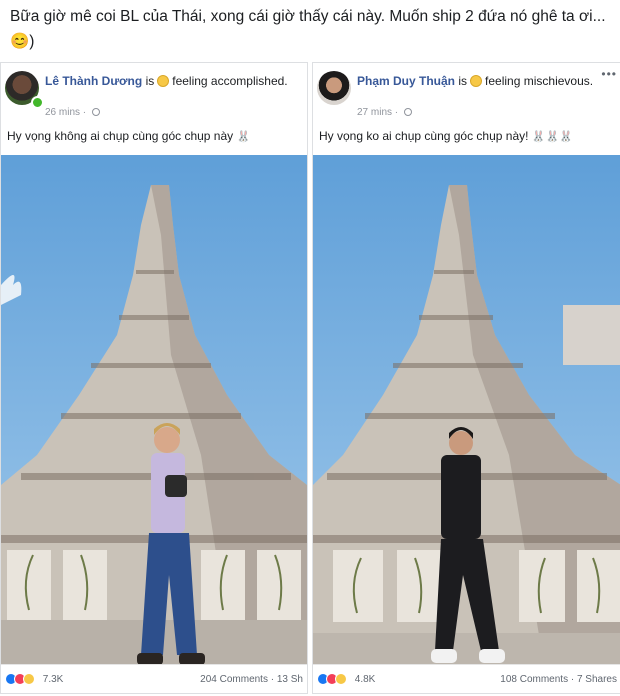 This screenshot has height=696, width=620. What do you see at coordinates (466, 678) in the screenshot?
I see `post-footer: 4.8K 108 Comments · 7 Shares` at bounding box center [466, 678].